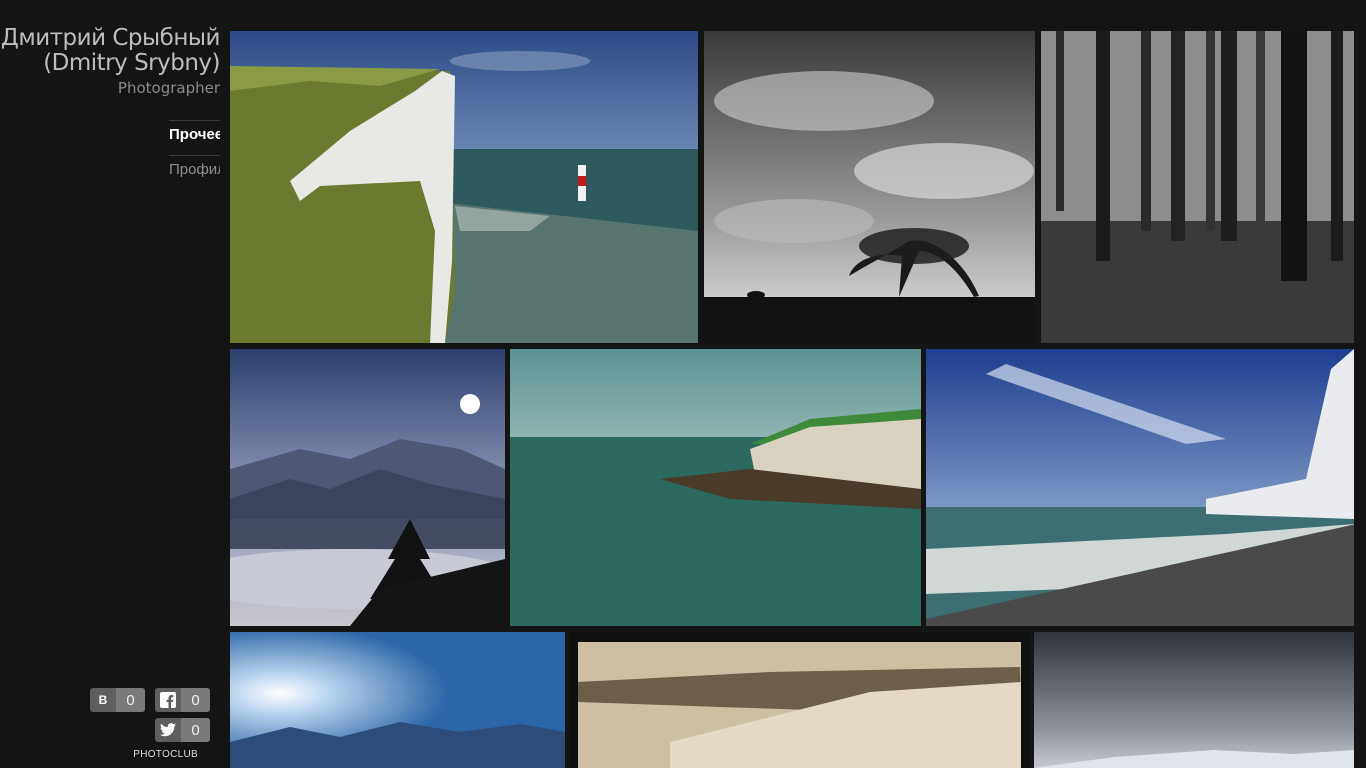 Image resolution: width=1366 pixels, height=768 pixels. I want to click on site-title: Дмитрий Срыбный (Dmitry Srybny), so click(110, 51).